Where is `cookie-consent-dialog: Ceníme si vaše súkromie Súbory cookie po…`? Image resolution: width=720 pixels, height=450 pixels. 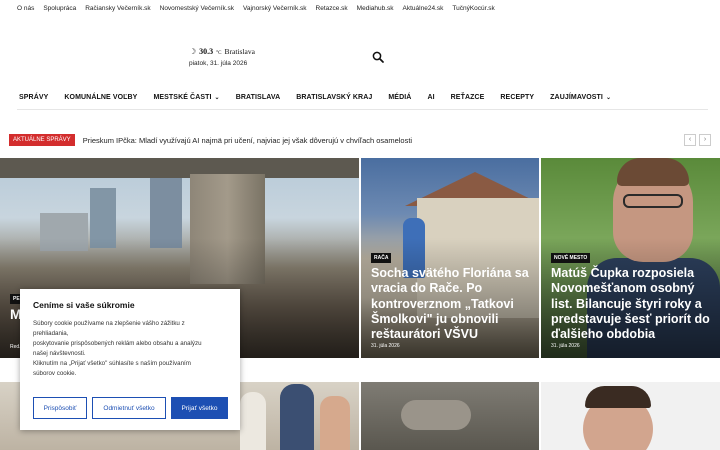 cookie-consent-dialog: Ceníme si vaše súkromie Súbory cookie po… is located at coordinates (130, 359).